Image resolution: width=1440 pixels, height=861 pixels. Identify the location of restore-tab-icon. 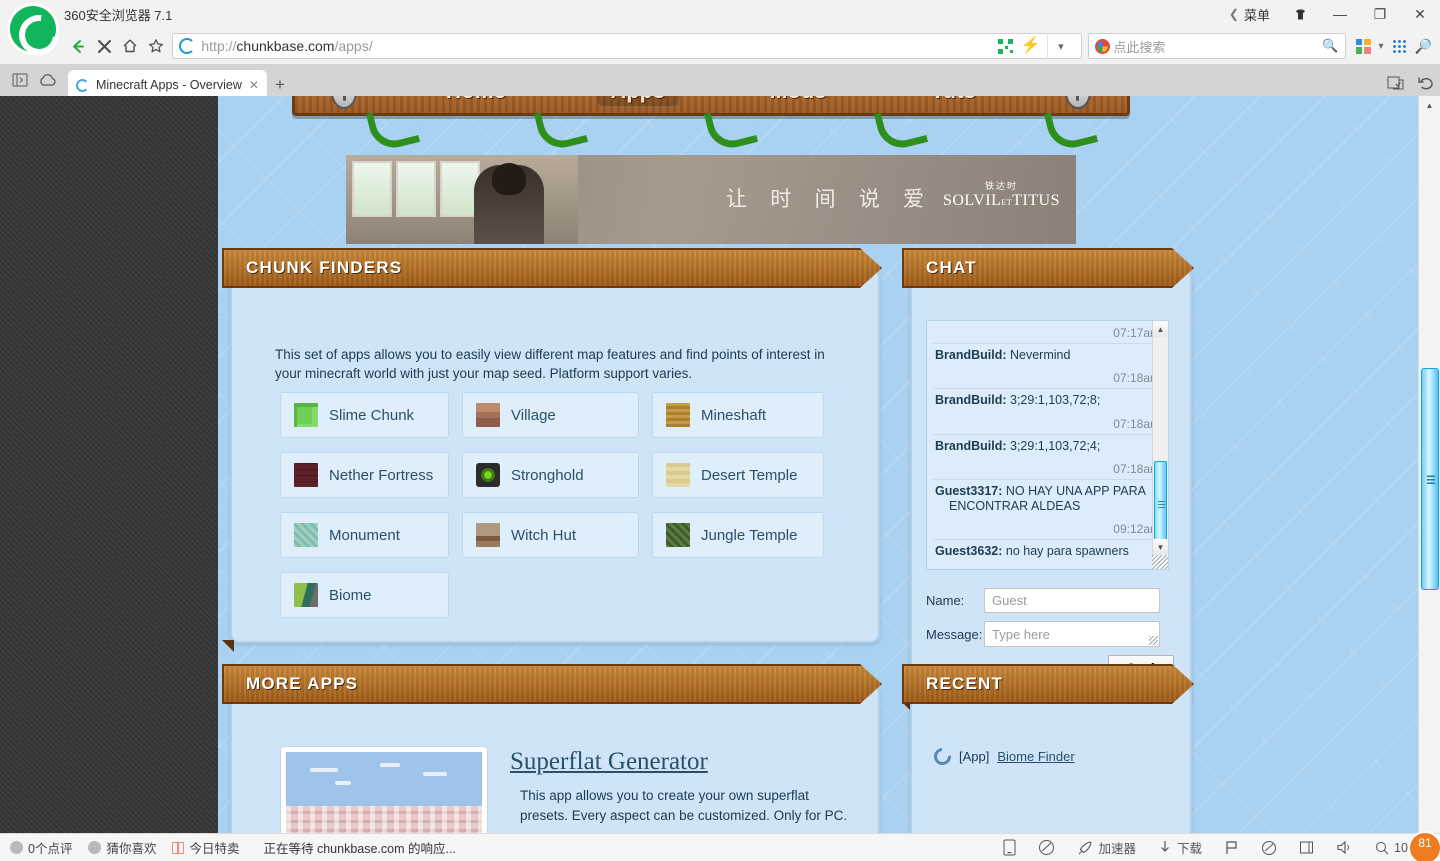
(1395, 86).